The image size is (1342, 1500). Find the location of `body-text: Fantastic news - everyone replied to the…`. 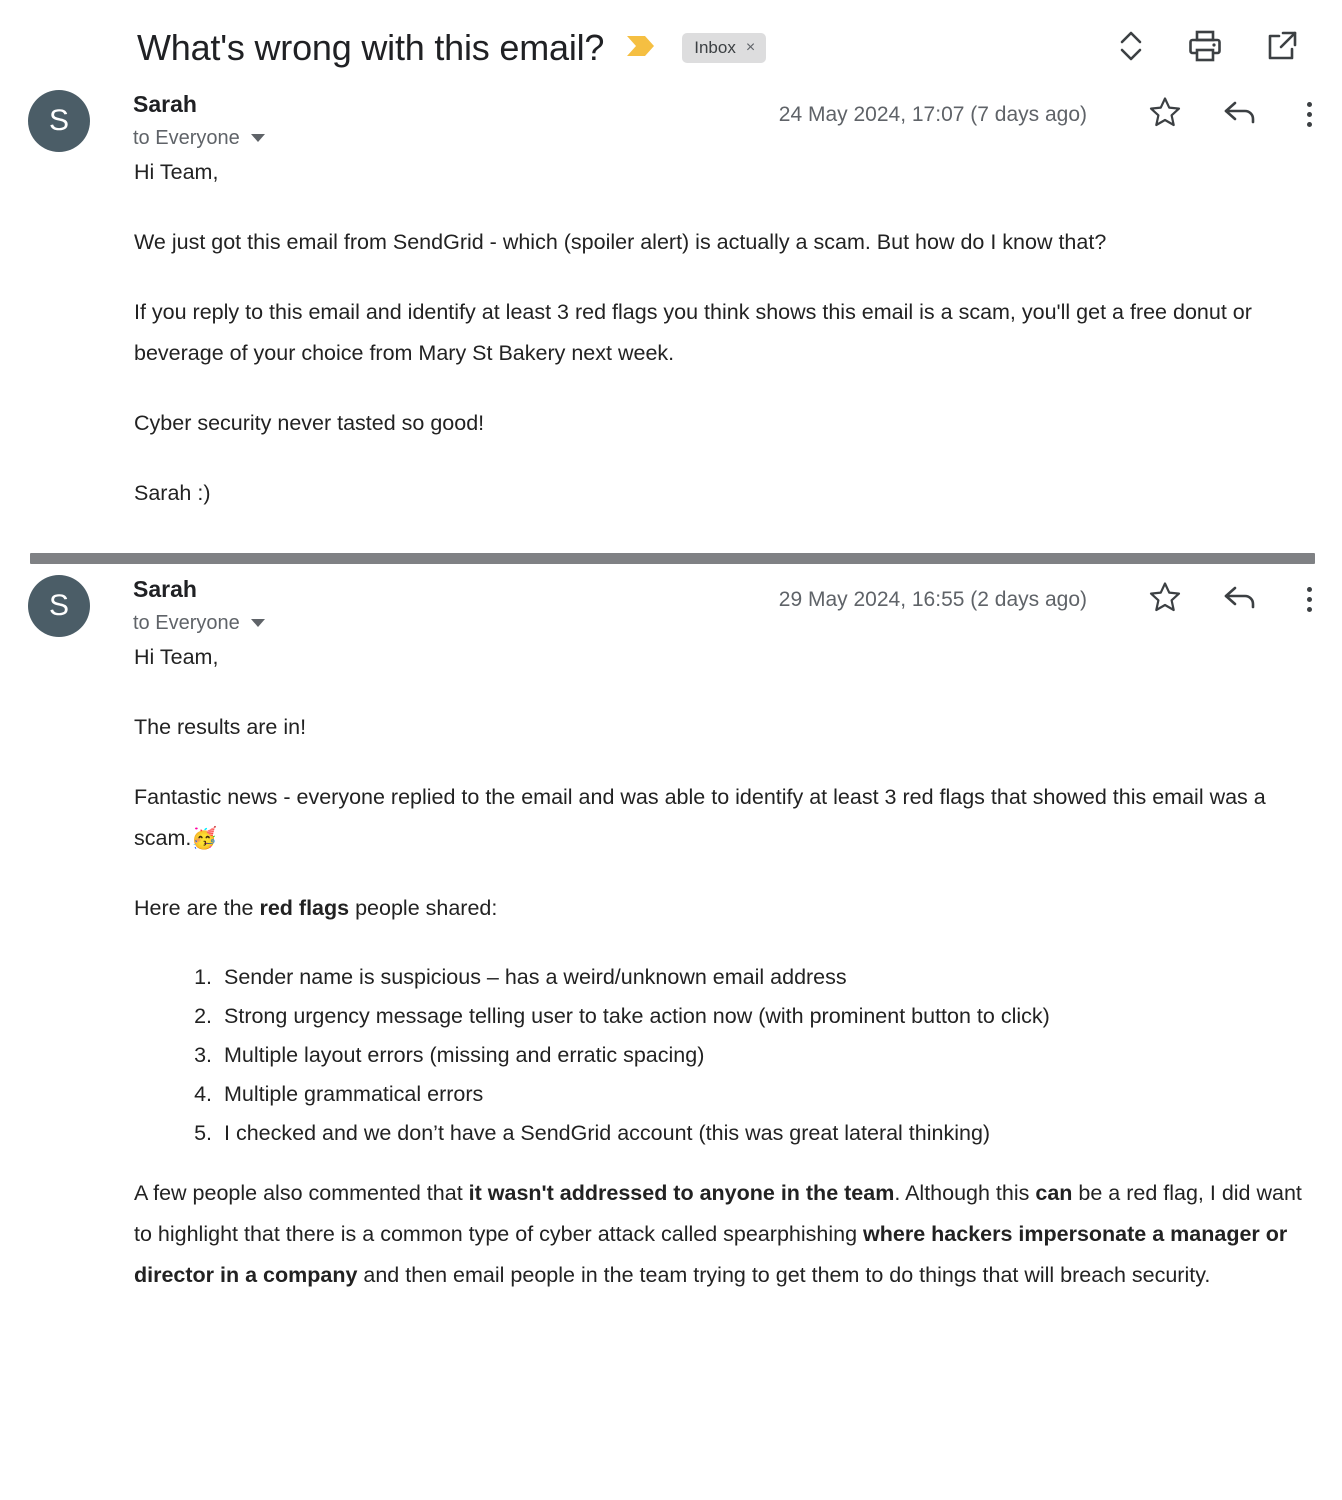

body-text: Fantastic news - everyone replied to the… is located at coordinates (700, 817).